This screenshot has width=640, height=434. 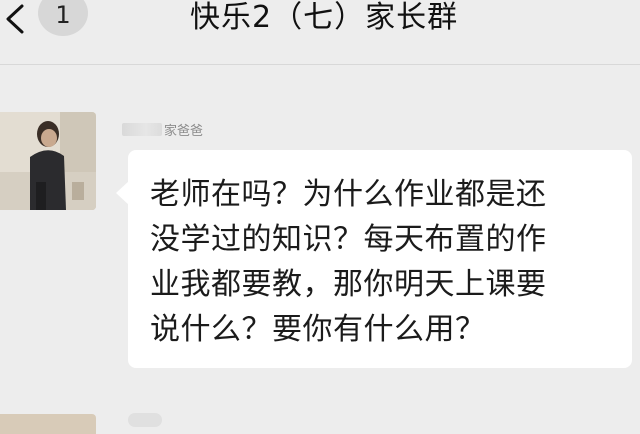 I want to click on masked-name-block, so click(x=142, y=129).